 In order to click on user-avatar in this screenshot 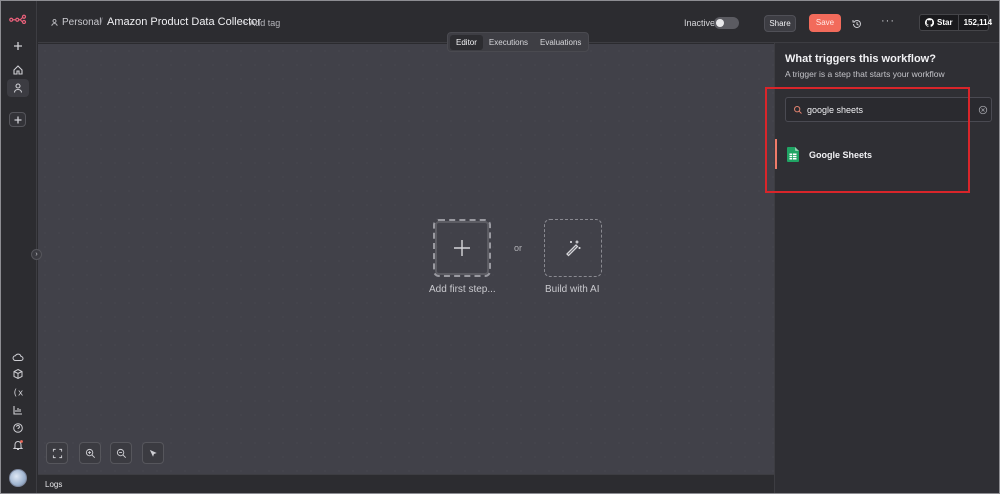, I will do `click(18, 478)`.